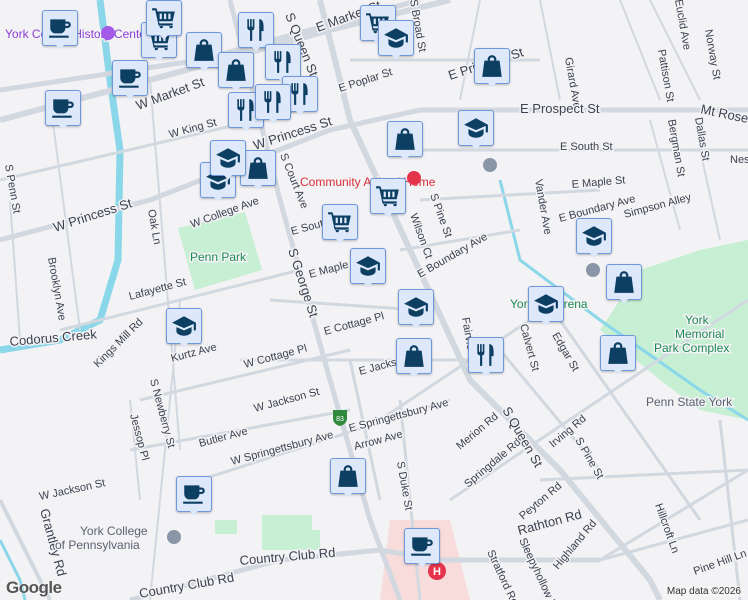 The image size is (748, 600). What do you see at coordinates (739, 160) in the screenshot?
I see `street-label: Nes` at bounding box center [739, 160].